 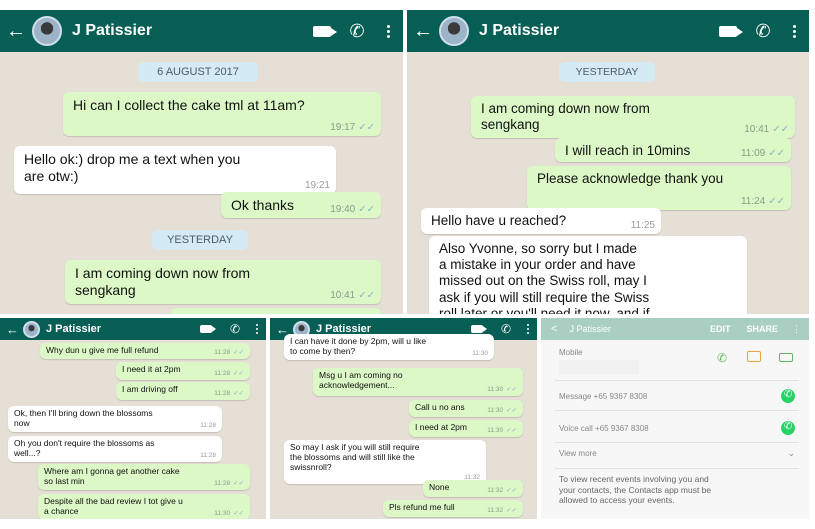 What do you see at coordinates (466, 428) in the screenshot?
I see `outgoing-message: I need at 2pm 11:30 ✓✓` at bounding box center [466, 428].